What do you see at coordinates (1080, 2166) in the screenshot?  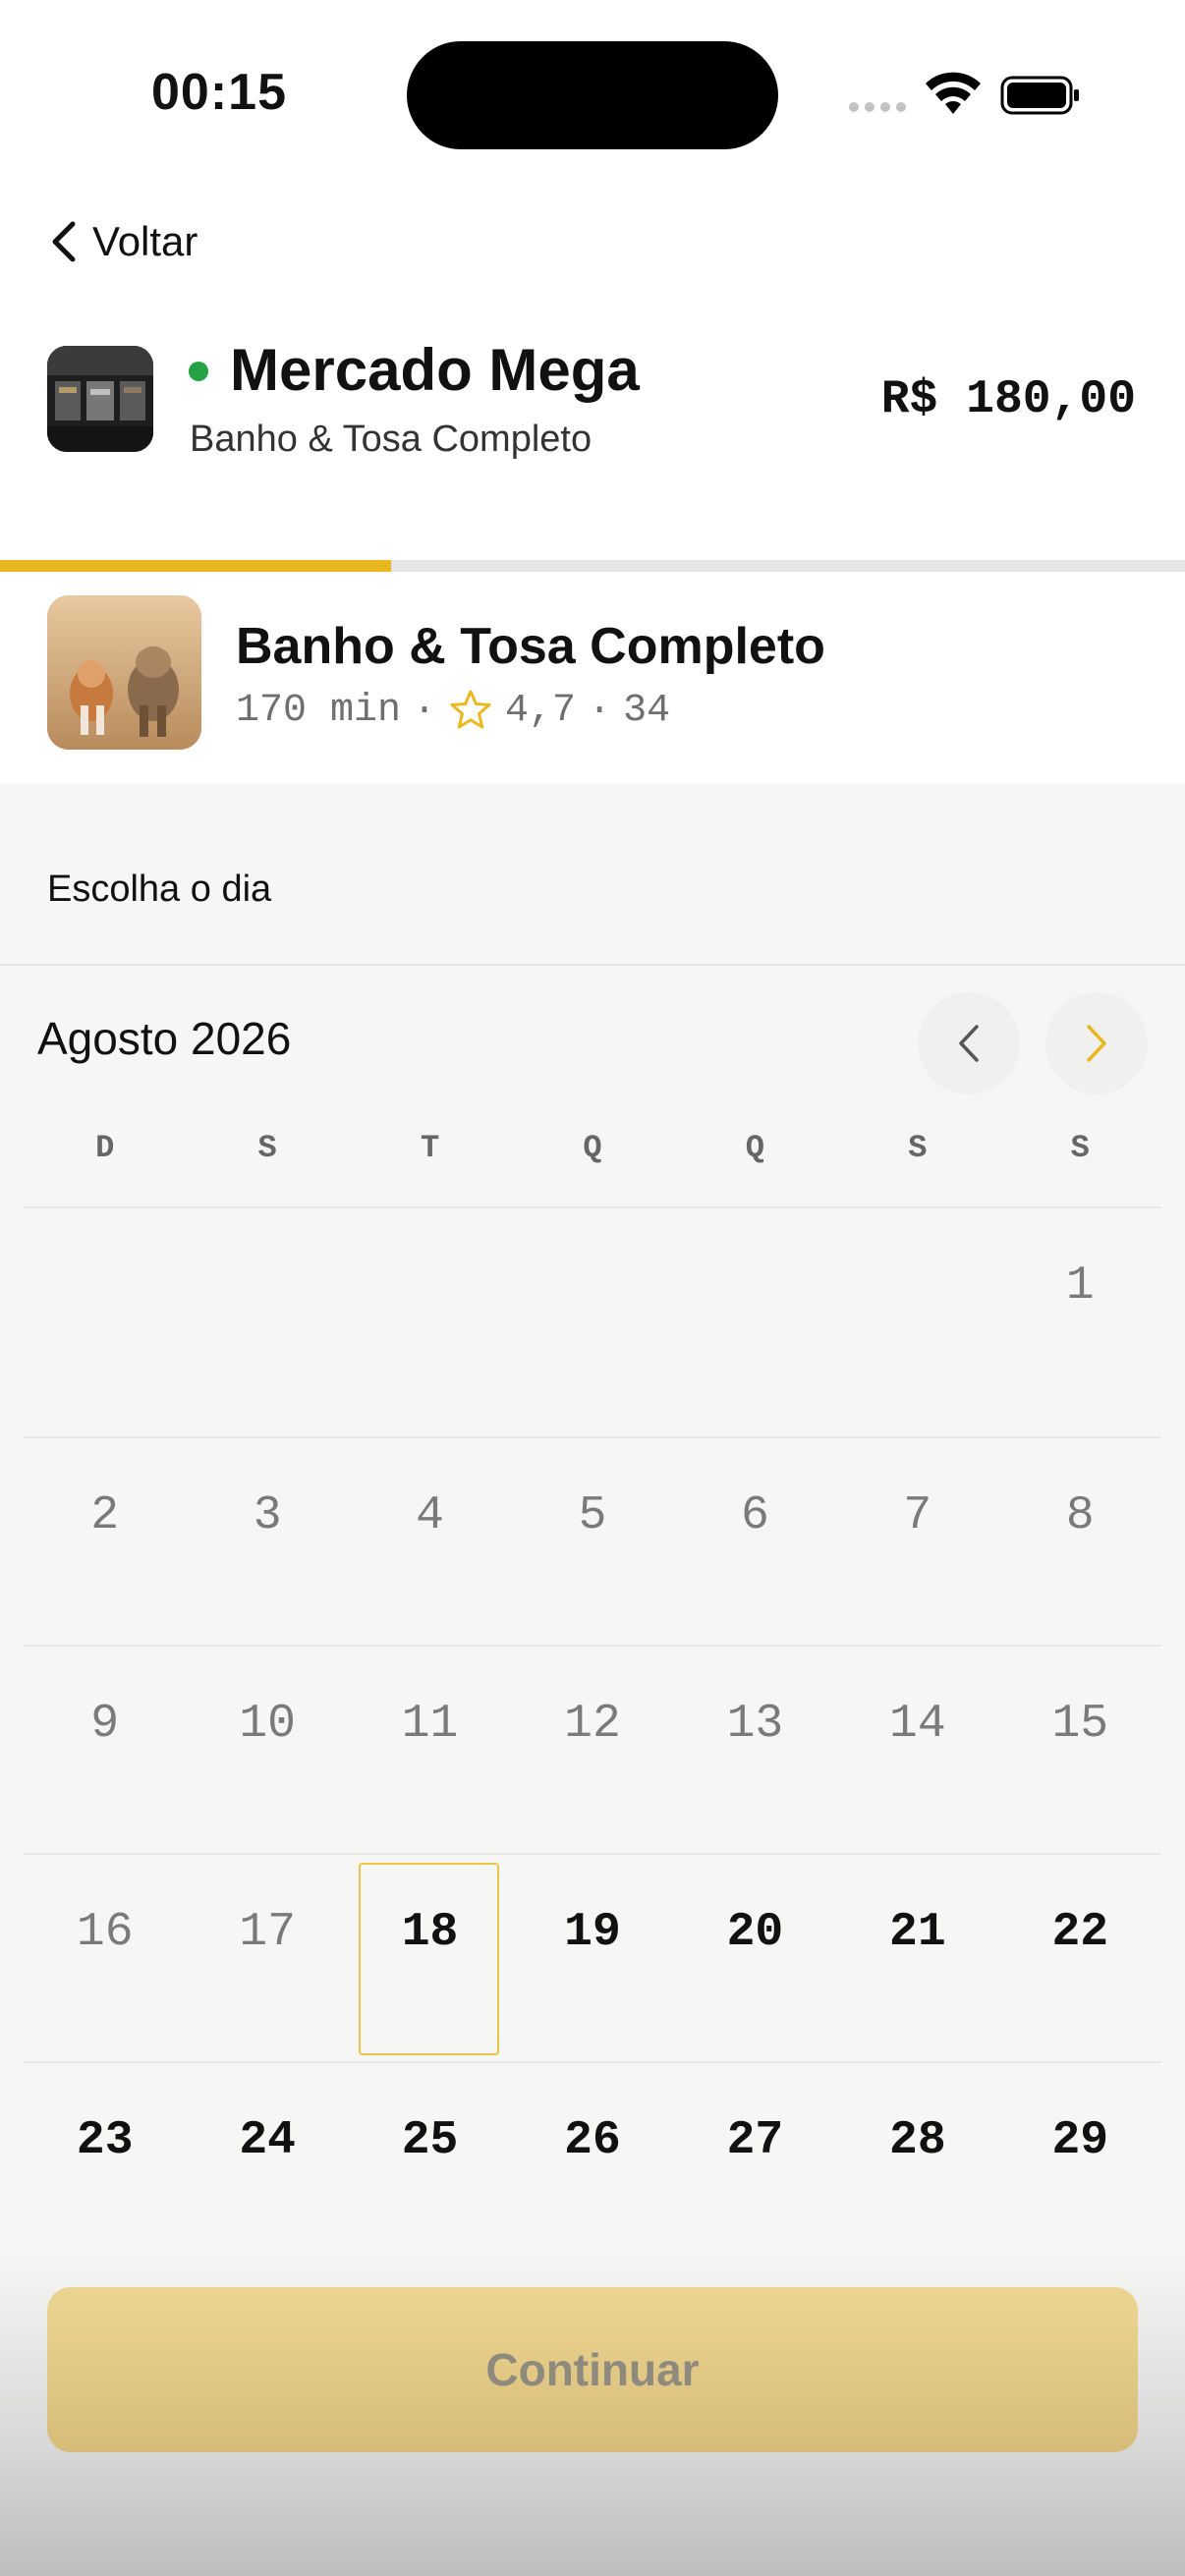 I see `calendar-day: 29` at bounding box center [1080, 2166].